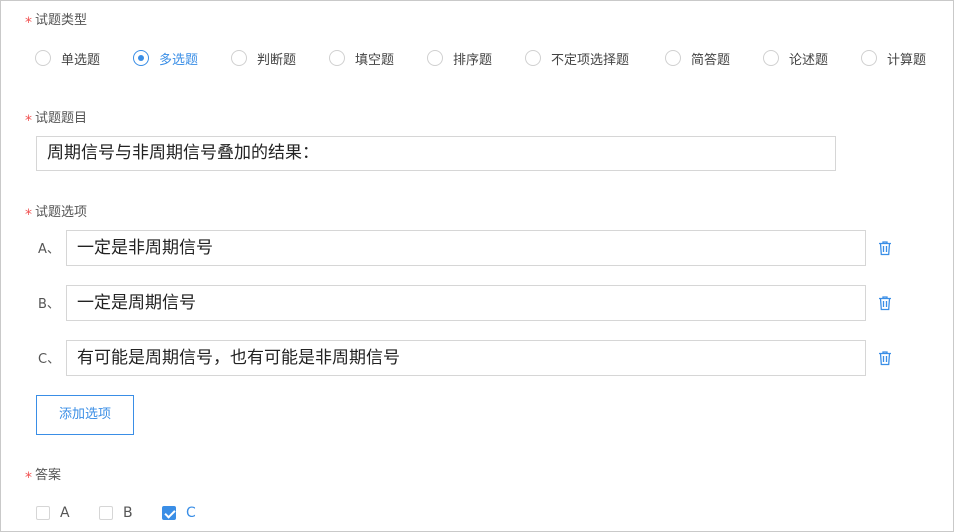  I want to click on radio-label: 论述题, so click(809, 60).